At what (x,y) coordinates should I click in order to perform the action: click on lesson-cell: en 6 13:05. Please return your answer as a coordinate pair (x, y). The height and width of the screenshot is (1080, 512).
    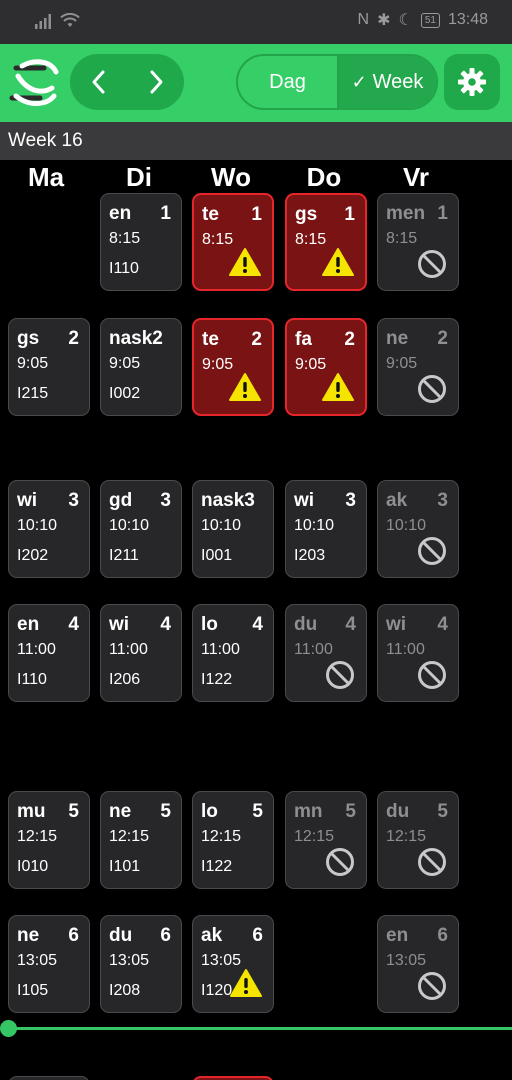
    Looking at the image, I should click on (418, 964).